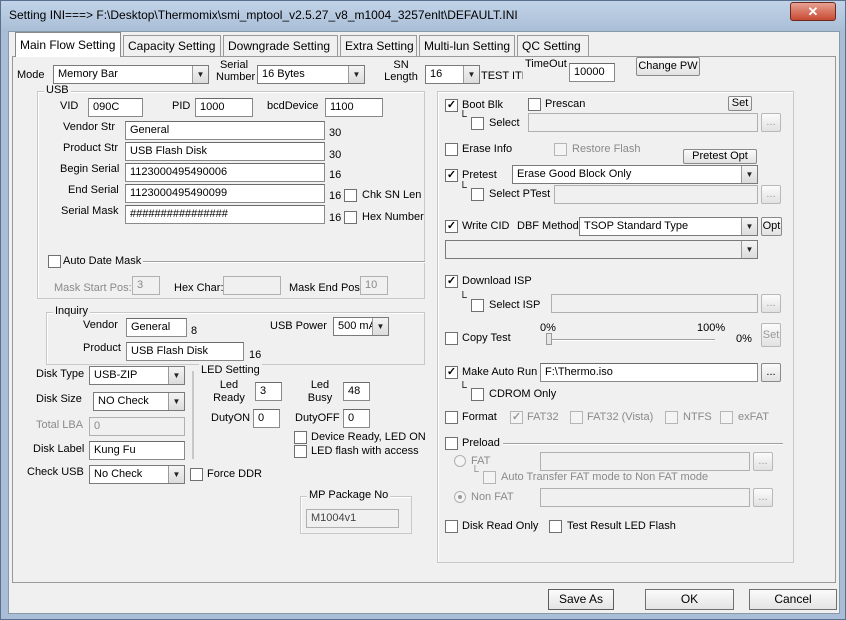 This screenshot has height=620, width=846. What do you see at coordinates (813, 11) in the screenshot?
I see `close-button: ✕` at bounding box center [813, 11].